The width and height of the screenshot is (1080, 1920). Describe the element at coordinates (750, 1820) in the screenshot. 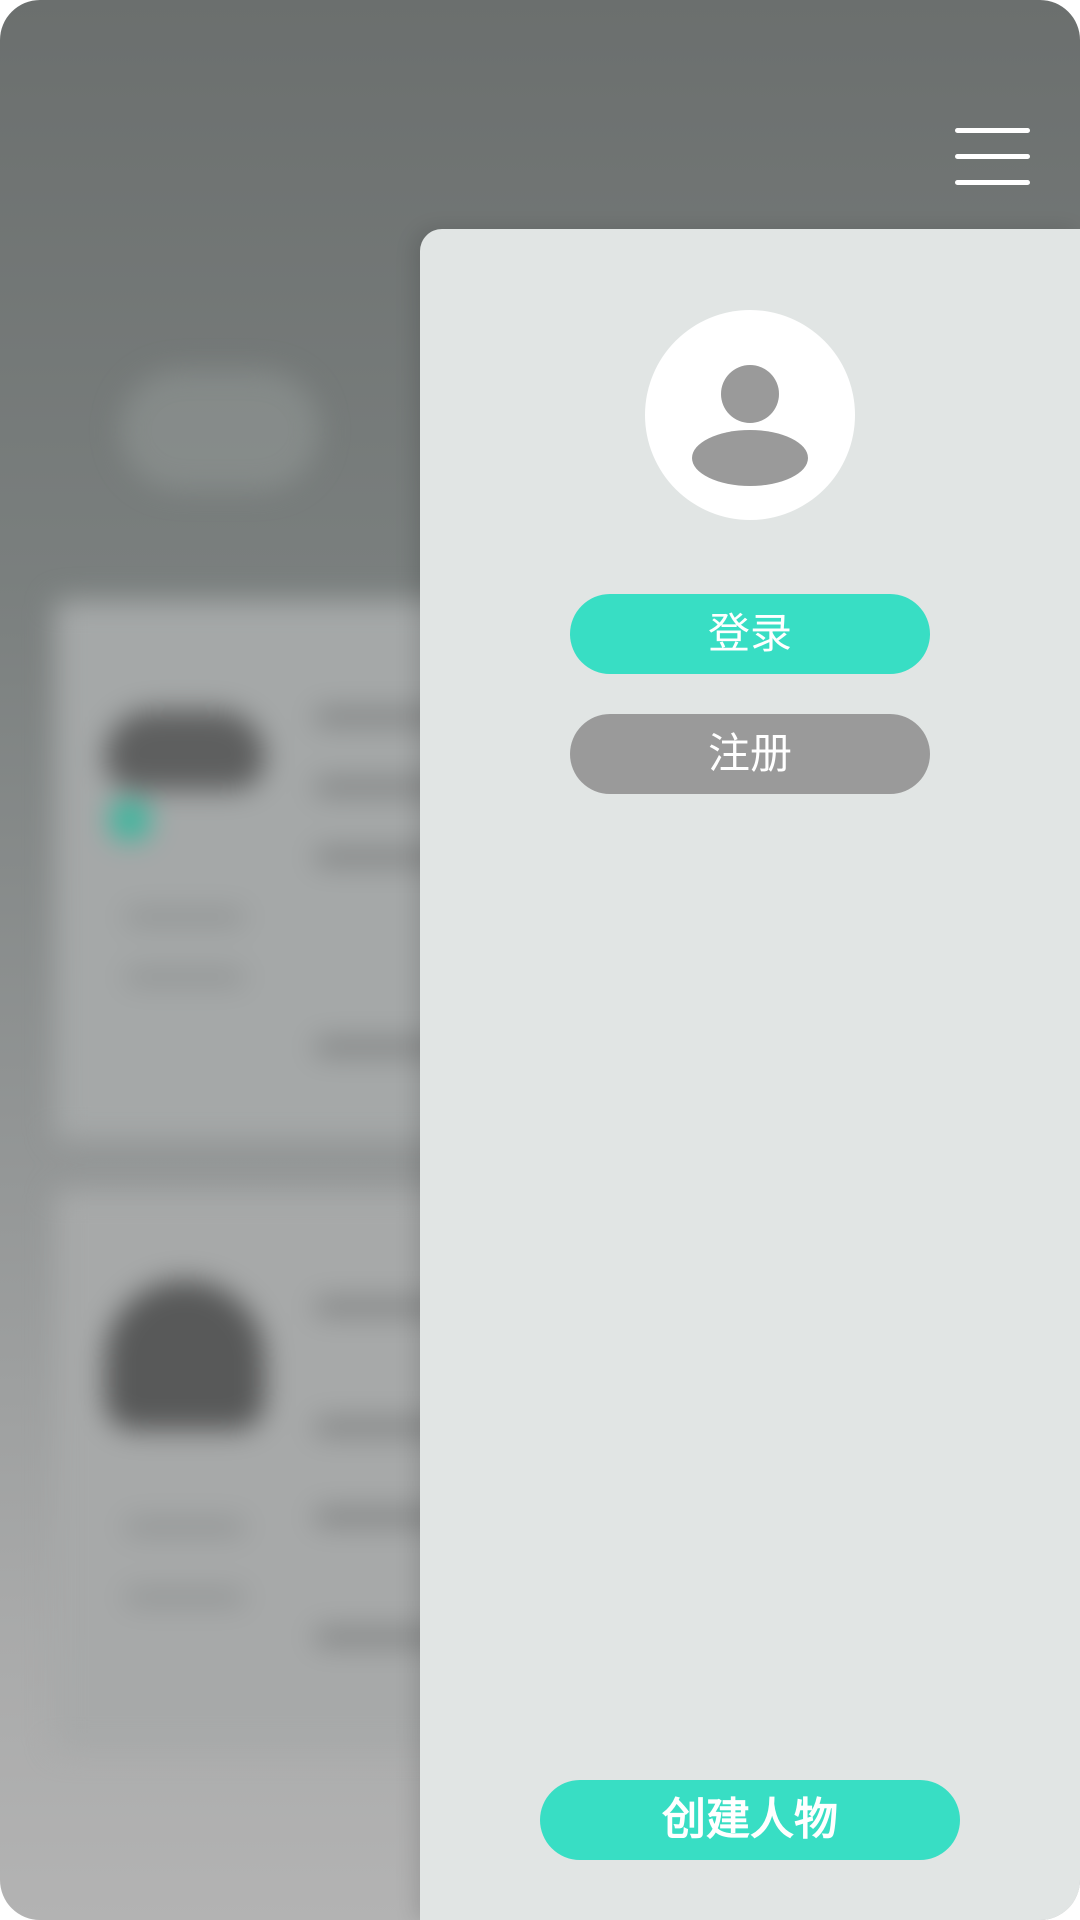

I see `create-character-button: 创建人物` at that location.